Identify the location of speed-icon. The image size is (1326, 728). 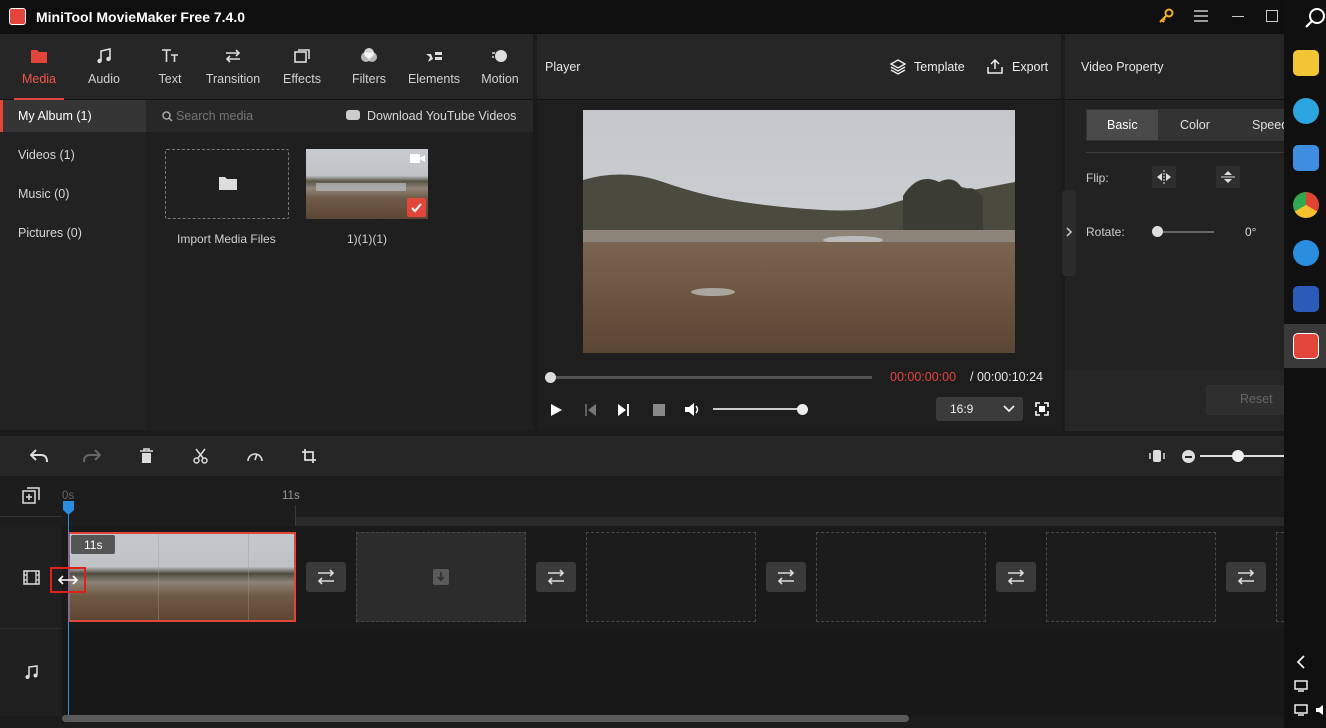
(255, 456).